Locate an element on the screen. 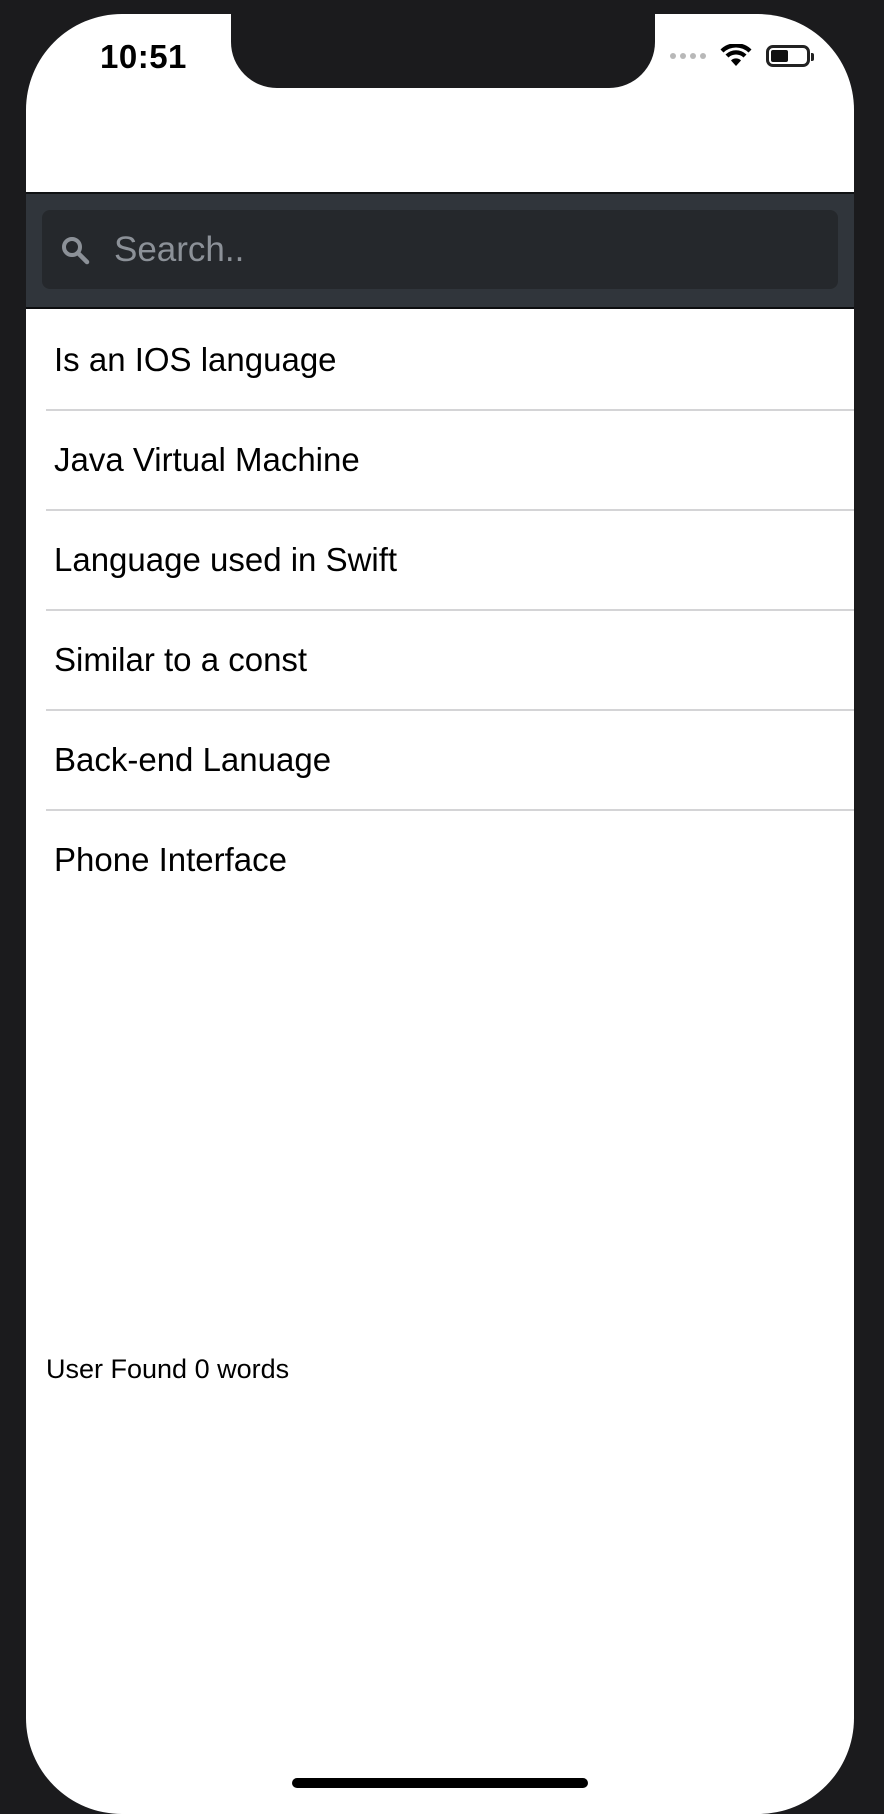 The height and width of the screenshot is (1814, 884). list-item-label: Language used in Swift is located at coordinates (226, 559).